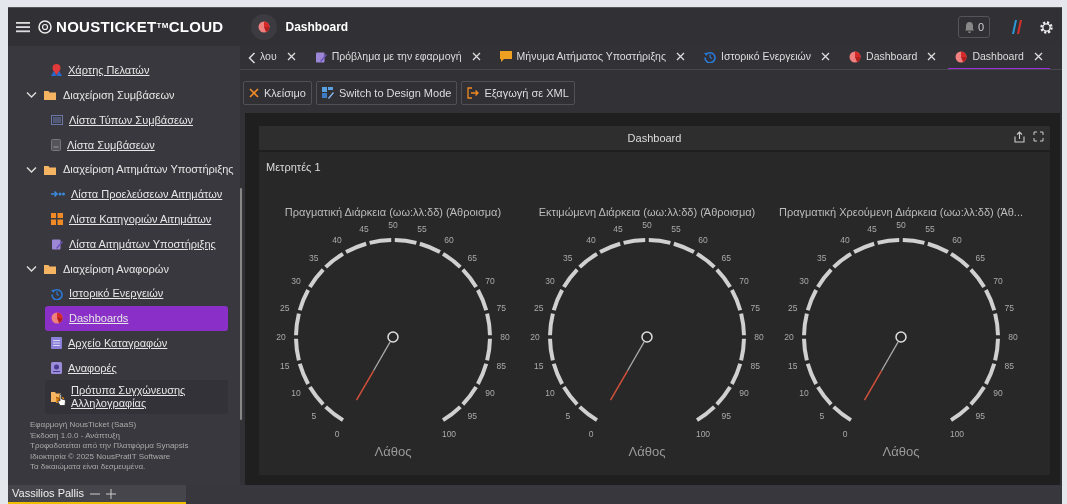 The width and height of the screenshot is (1067, 504). Describe the element at coordinates (136, 120) in the screenshot. I see `sidebar-item: Λίστα Τύπων Συμβάσεων` at that location.